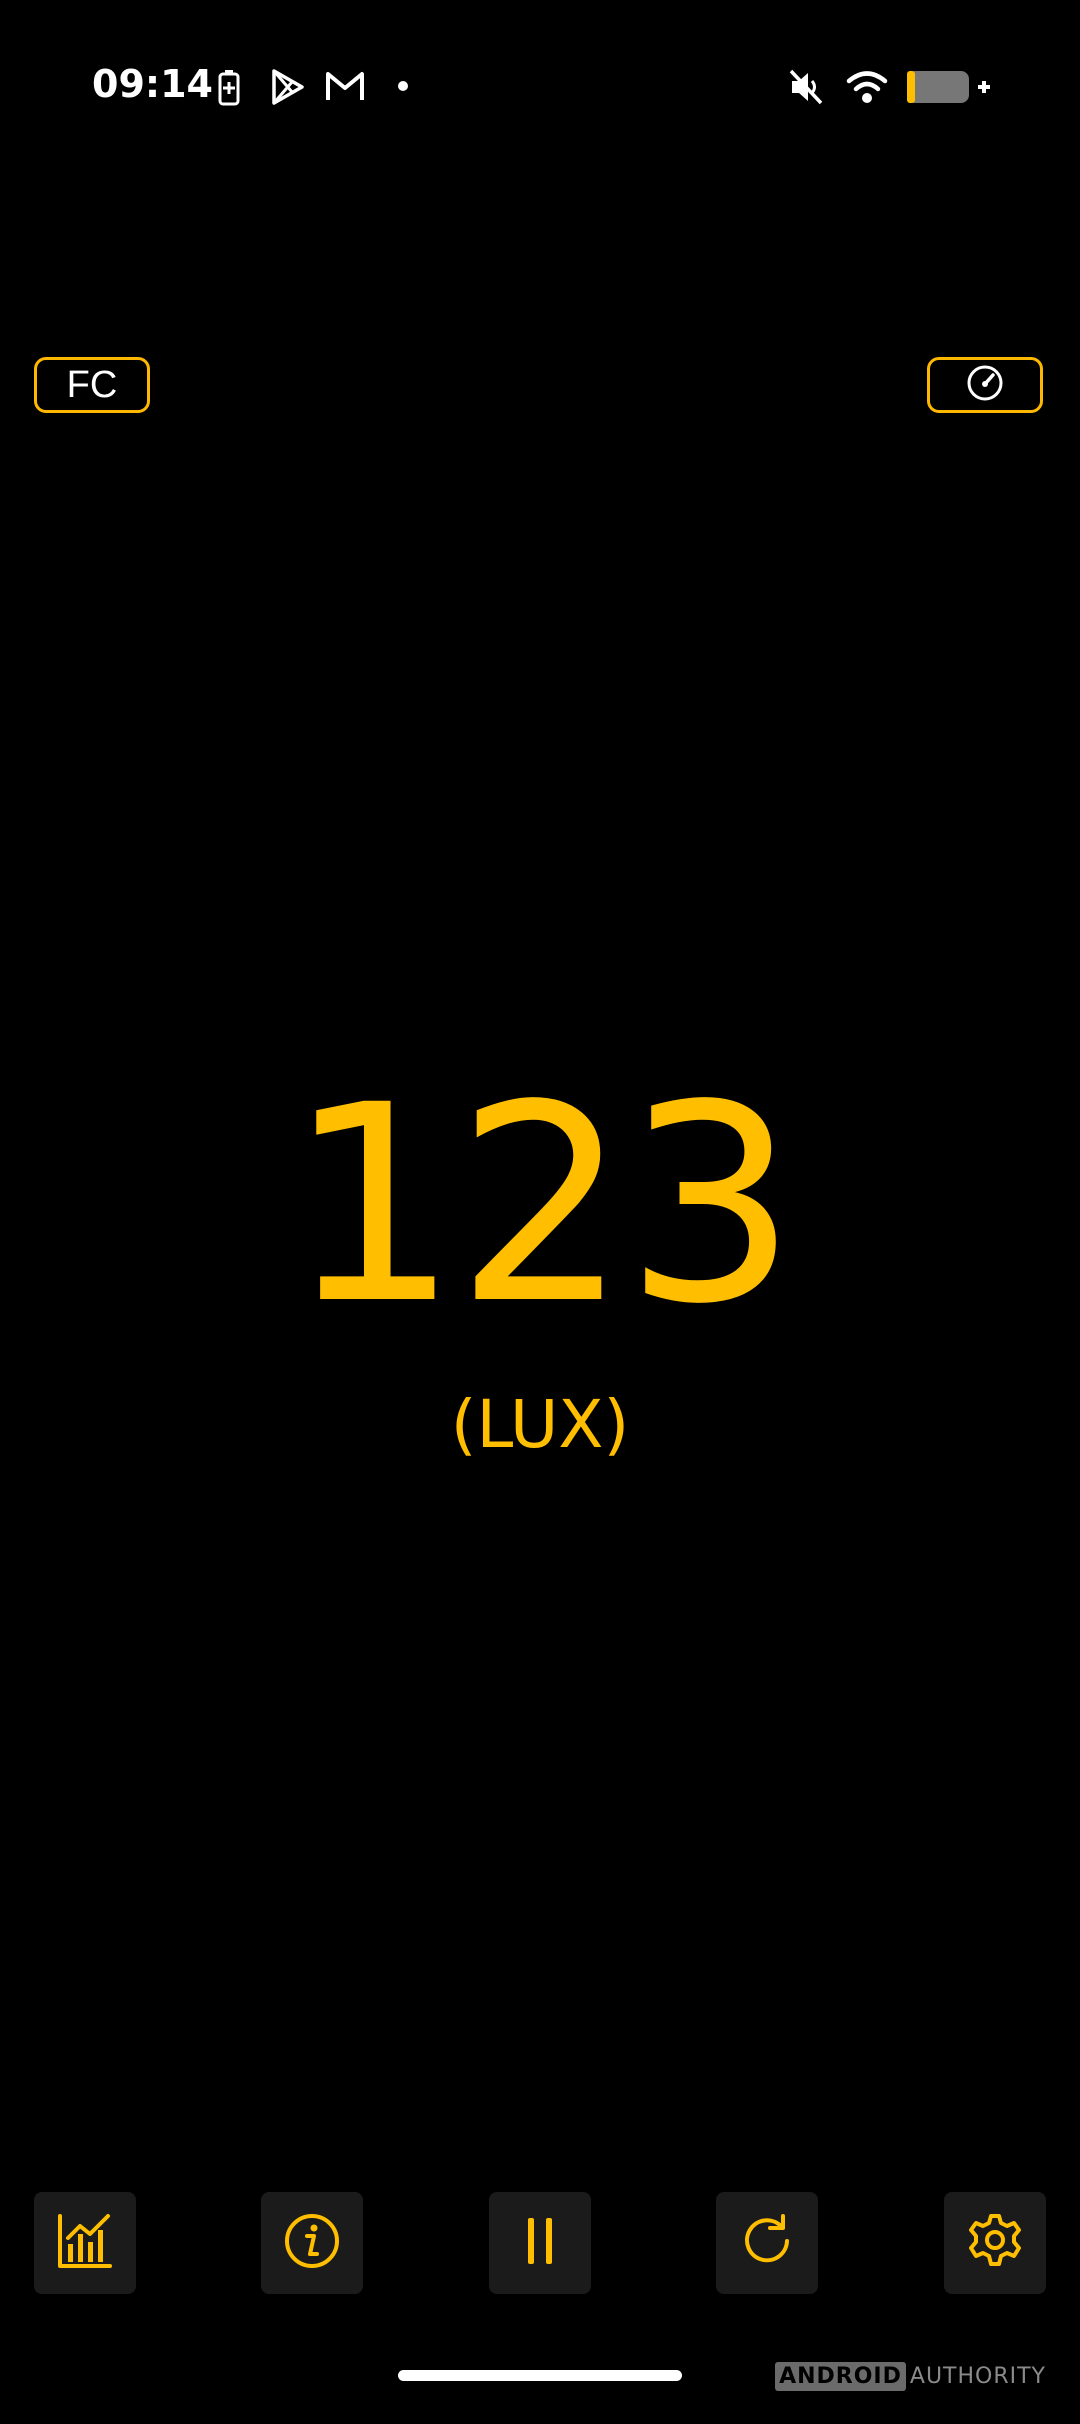 This screenshot has height=2424, width=1080. I want to click on watermark-part1: ANDROID, so click(840, 2376).